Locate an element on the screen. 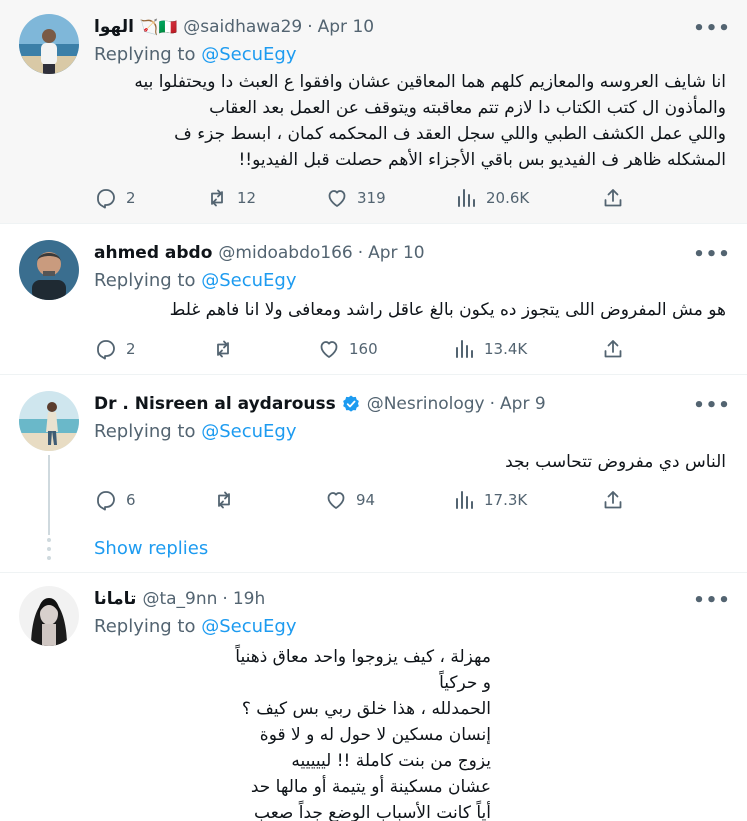 The height and width of the screenshot is (821, 747). thread-dots is located at coordinates (49, 551).